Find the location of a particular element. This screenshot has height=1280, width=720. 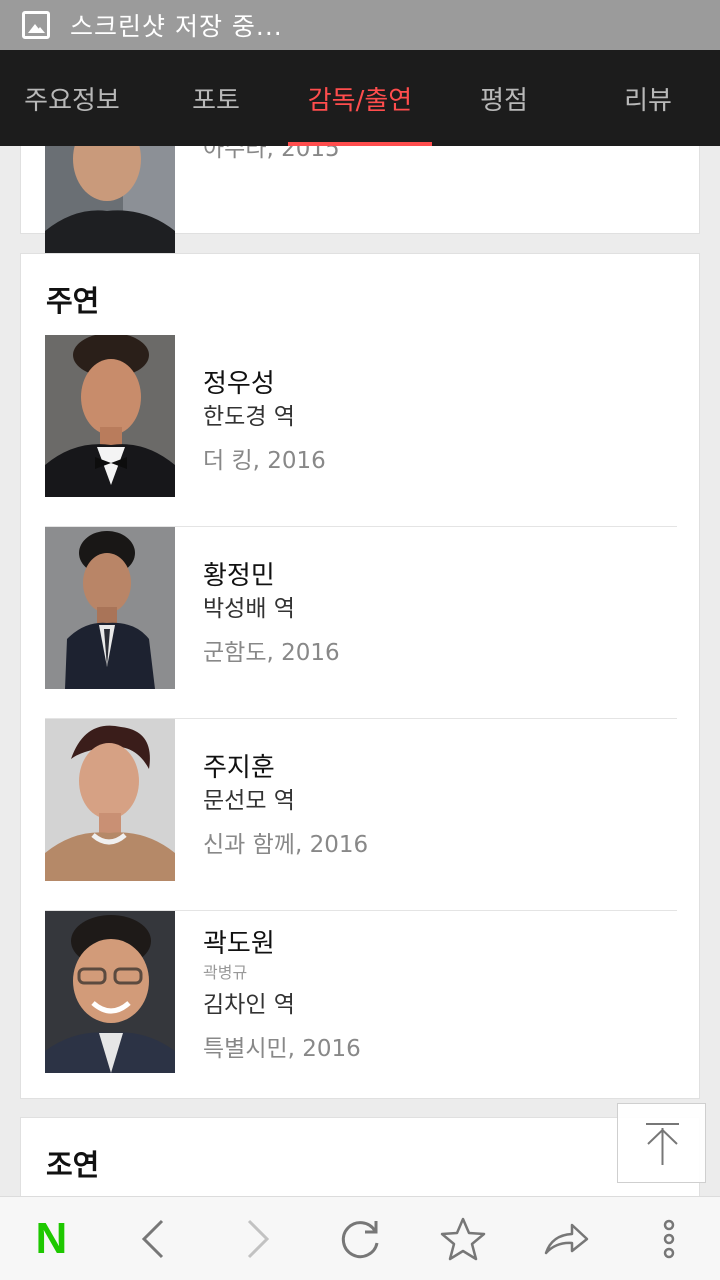

lead-section-title: 주연 is located at coordinates (73, 301).